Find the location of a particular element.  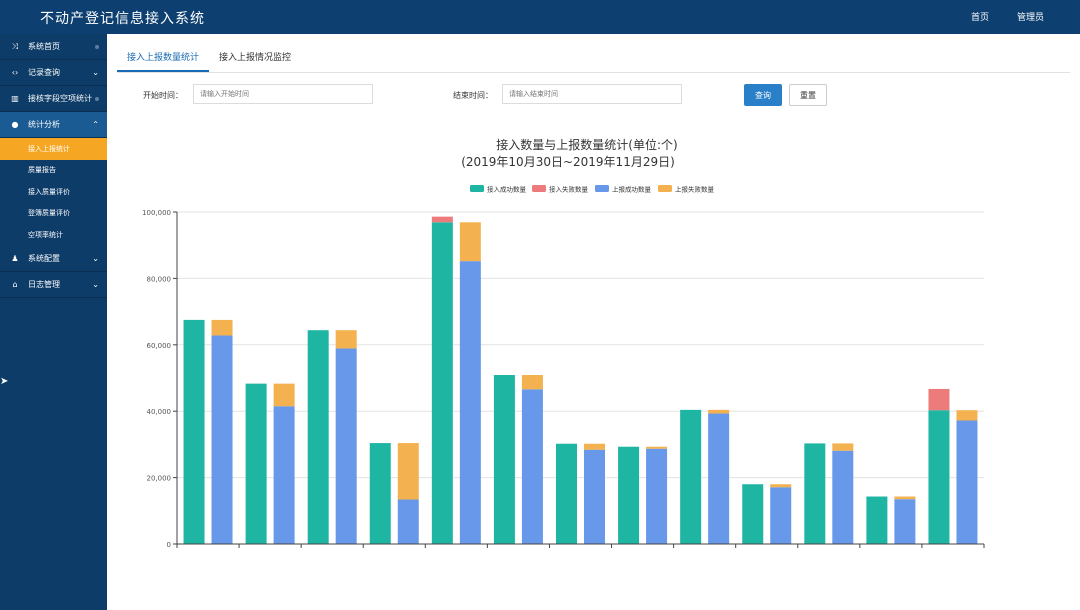

mouse-cursor-icon: ➤ is located at coordinates (4, 381).